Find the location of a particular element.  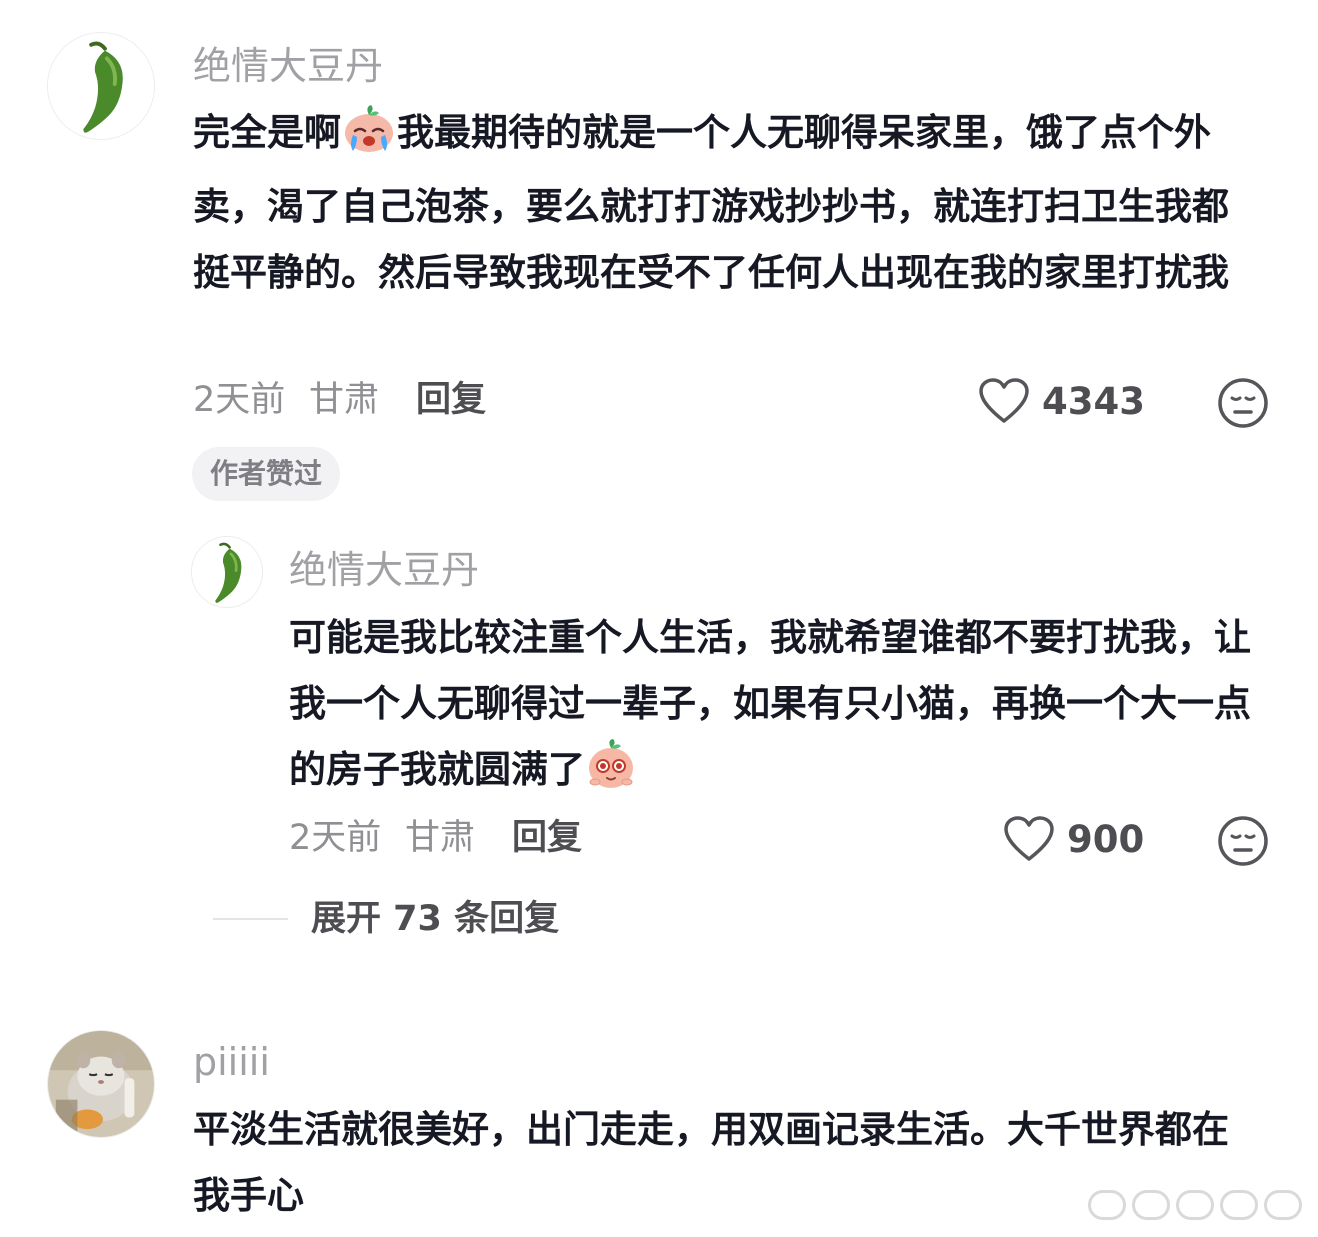

expand-replies-button: 展开 73 条回复 is located at coordinates (435, 919).